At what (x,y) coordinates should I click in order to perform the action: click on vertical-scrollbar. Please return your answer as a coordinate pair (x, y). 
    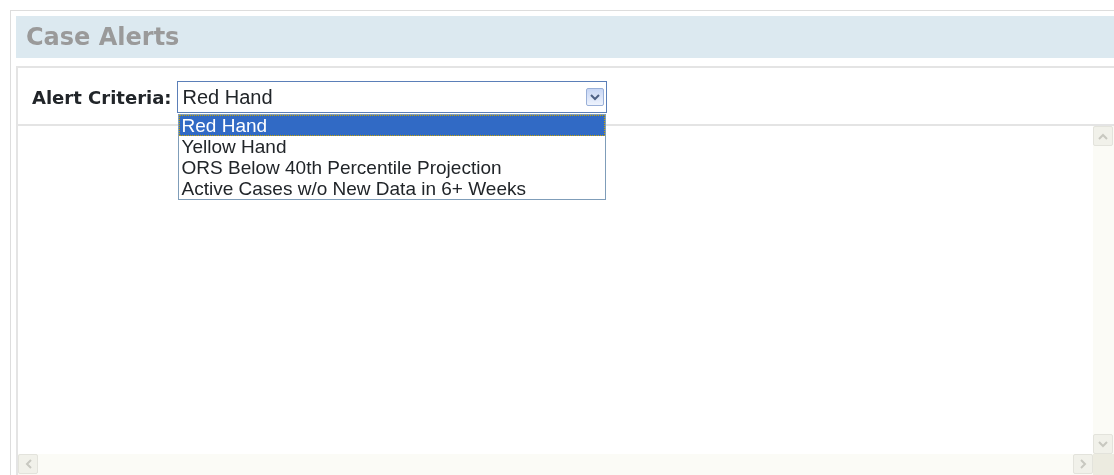
    Looking at the image, I should click on (1103, 290).